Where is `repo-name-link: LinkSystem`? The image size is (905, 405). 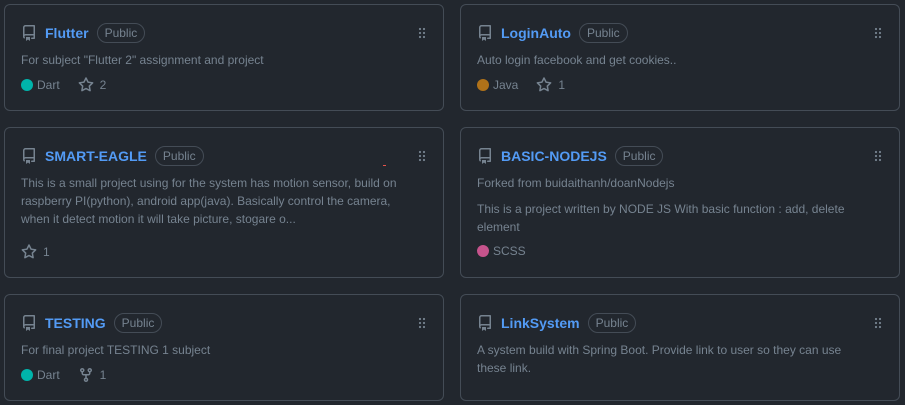 repo-name-link: LinkSystem is located at coordinates (540, 323).